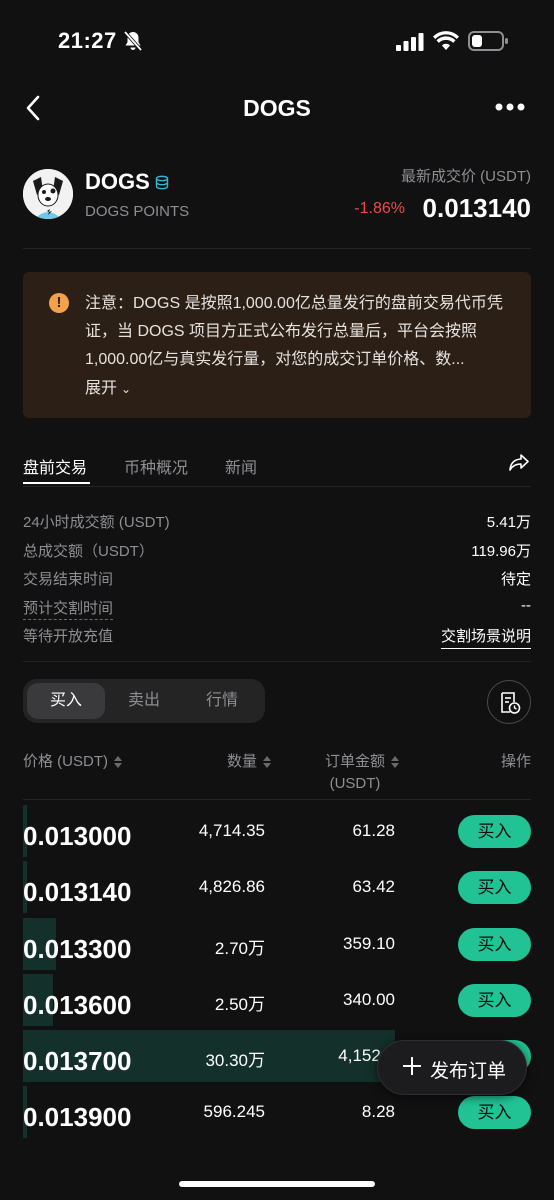 The height and width of the screenshot is (1200, 554). I want to click on stat-value: --, so click(526, 605).